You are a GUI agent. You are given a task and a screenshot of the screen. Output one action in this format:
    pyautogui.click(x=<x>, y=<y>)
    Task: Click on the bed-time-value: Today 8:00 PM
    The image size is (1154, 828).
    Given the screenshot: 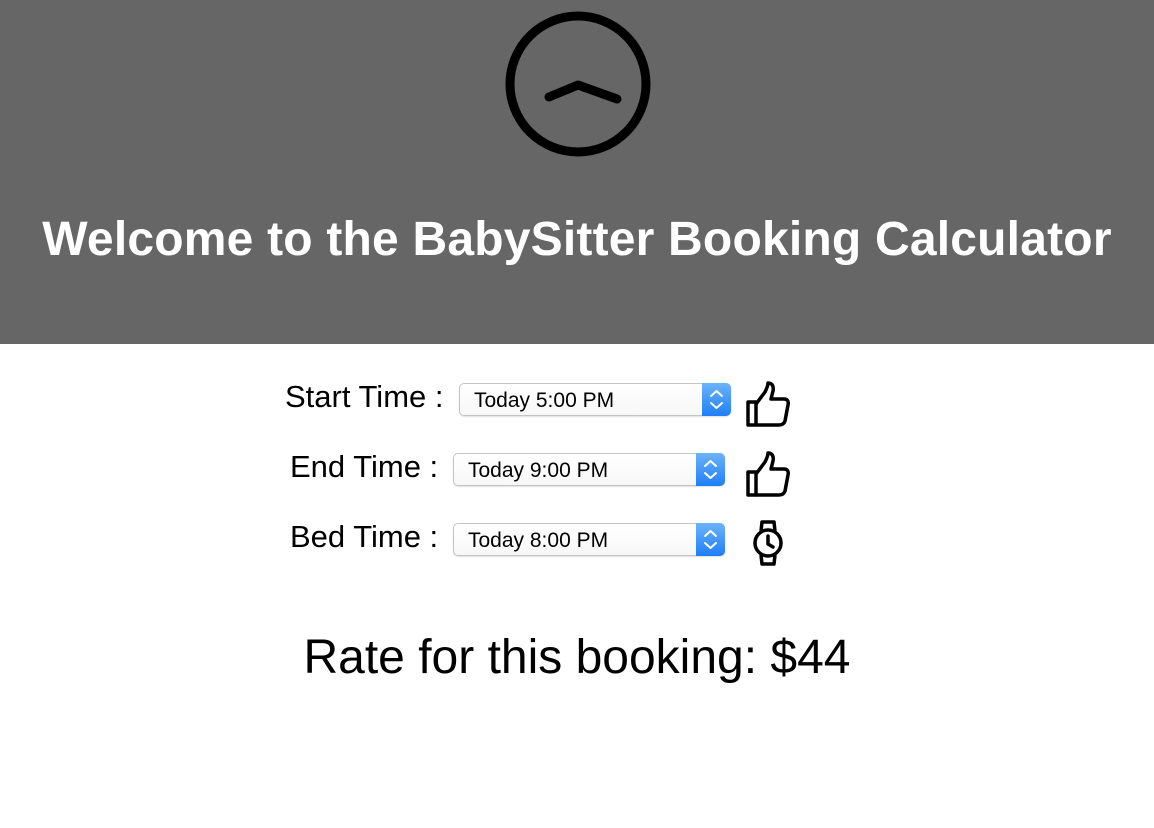 What is the action you would take?
    pyautogui.click(x=538, y=540)
    